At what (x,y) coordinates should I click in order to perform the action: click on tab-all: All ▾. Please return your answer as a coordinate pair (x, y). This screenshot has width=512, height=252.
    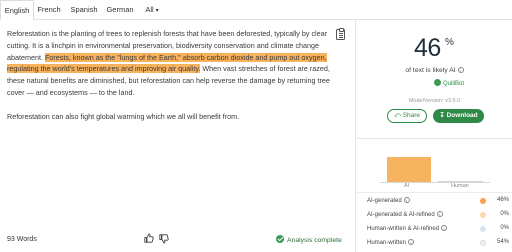
    Looking at the image, I should click on (152, 10).